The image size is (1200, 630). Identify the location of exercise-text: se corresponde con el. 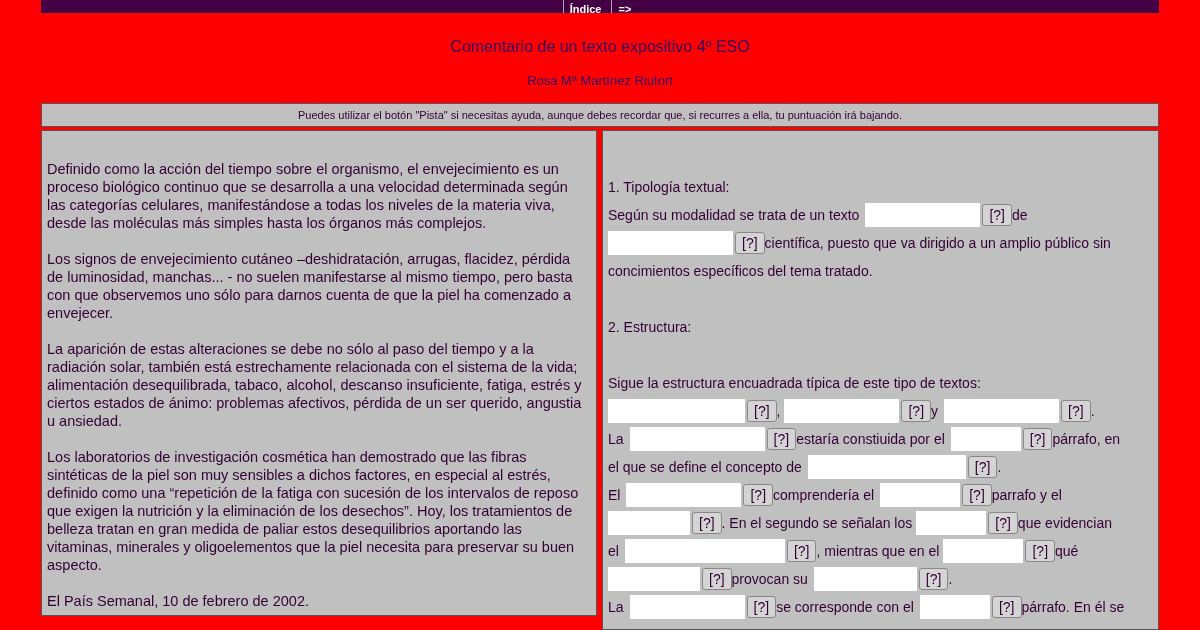
(845, 607).